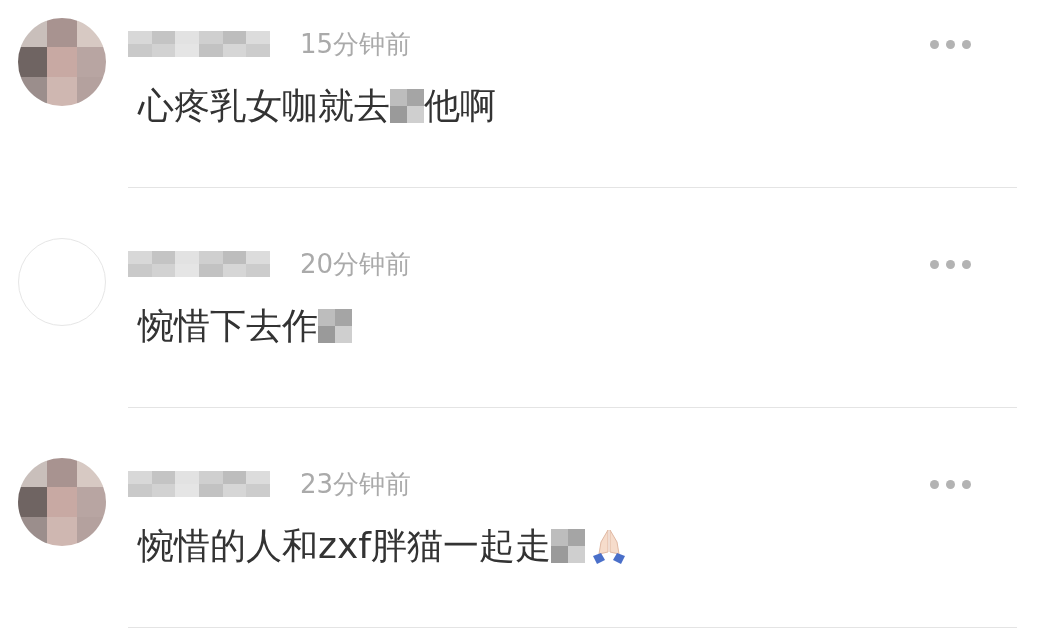 This screenshot has width=1039, height=632. What do you see at coordinates (356, 264) in the screenshot?
I see `comment-time: 20分钟前` at bounding box center [356, 264].